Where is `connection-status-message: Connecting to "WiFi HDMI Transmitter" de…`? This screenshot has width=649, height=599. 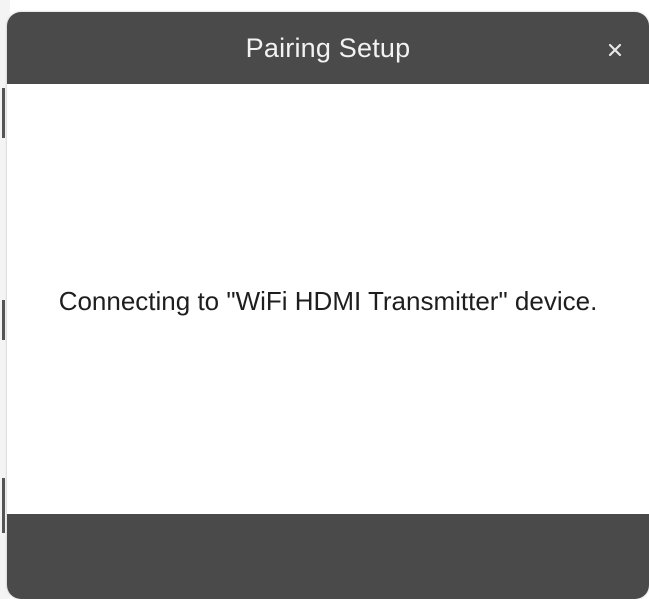
connection-status-message: Connecting to "WiFi HDMI Transmitter" de… is located at coordinates (328, 301).